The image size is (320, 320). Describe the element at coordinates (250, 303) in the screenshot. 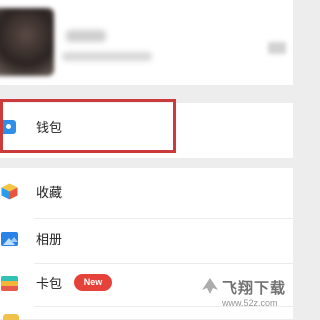

I see `watermark-url: www.52z.com` at that location.